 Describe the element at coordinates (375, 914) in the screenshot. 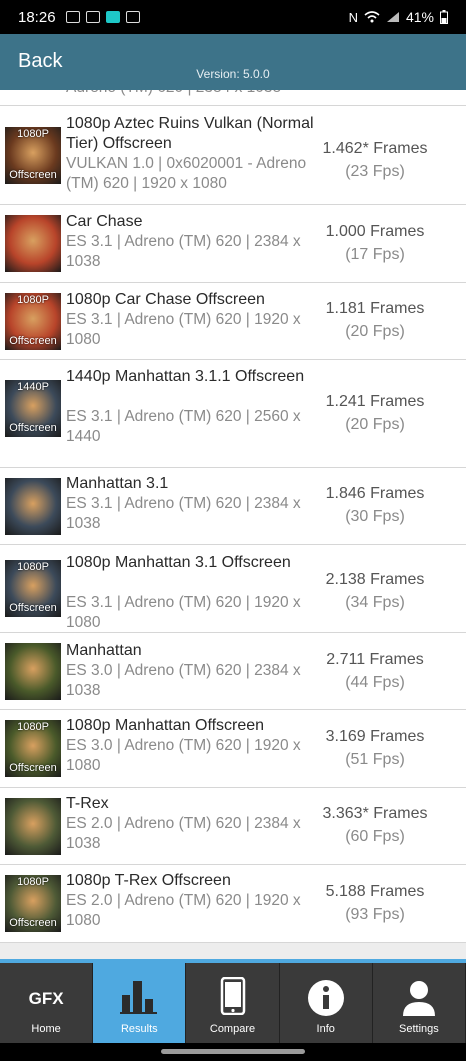

I see `score-fps: (93 Fps)` at that location.